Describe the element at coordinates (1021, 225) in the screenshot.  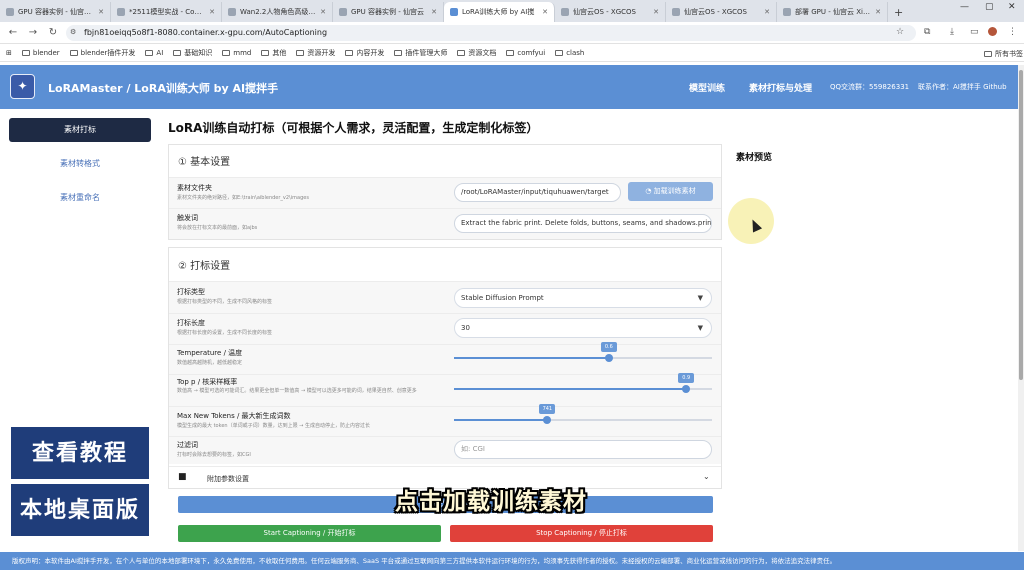
I see `scrollbar-thumb` at that location.